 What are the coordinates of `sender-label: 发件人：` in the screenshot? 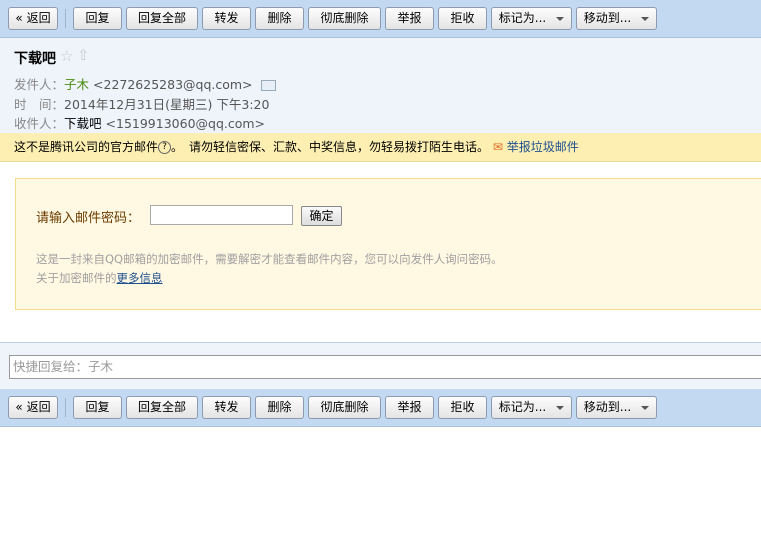 It's located at (39, 84).